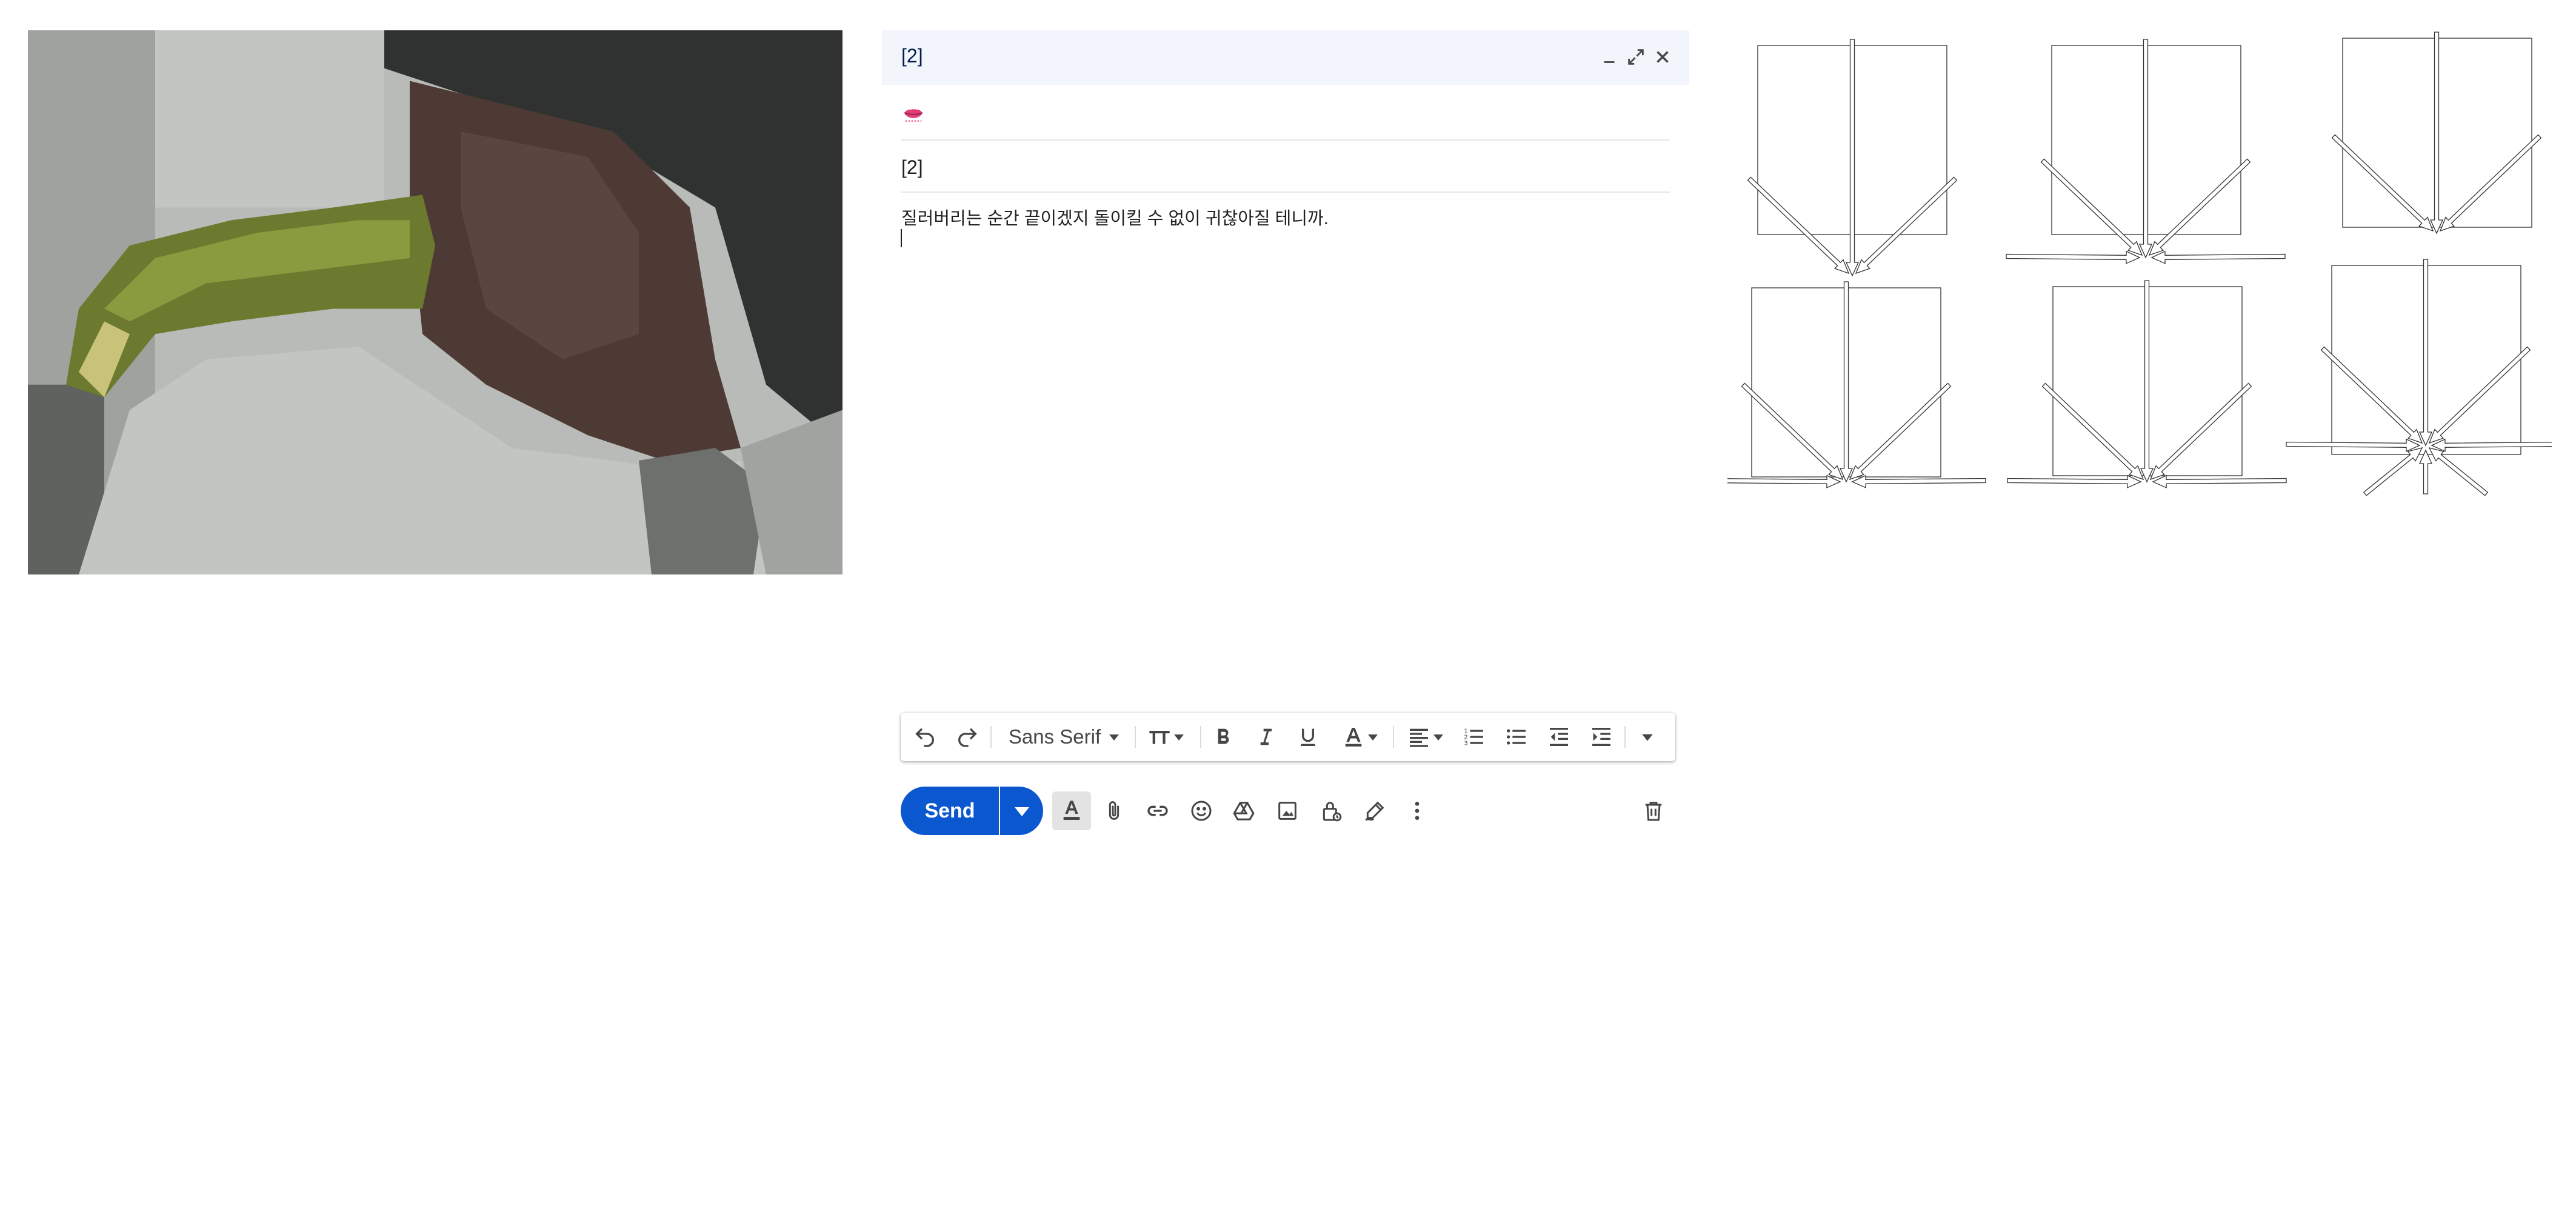  What do you see at coordinates (1648, 737) in the screenshot?
I see `more-formatting-icon` at bounding box center [1648, 737].